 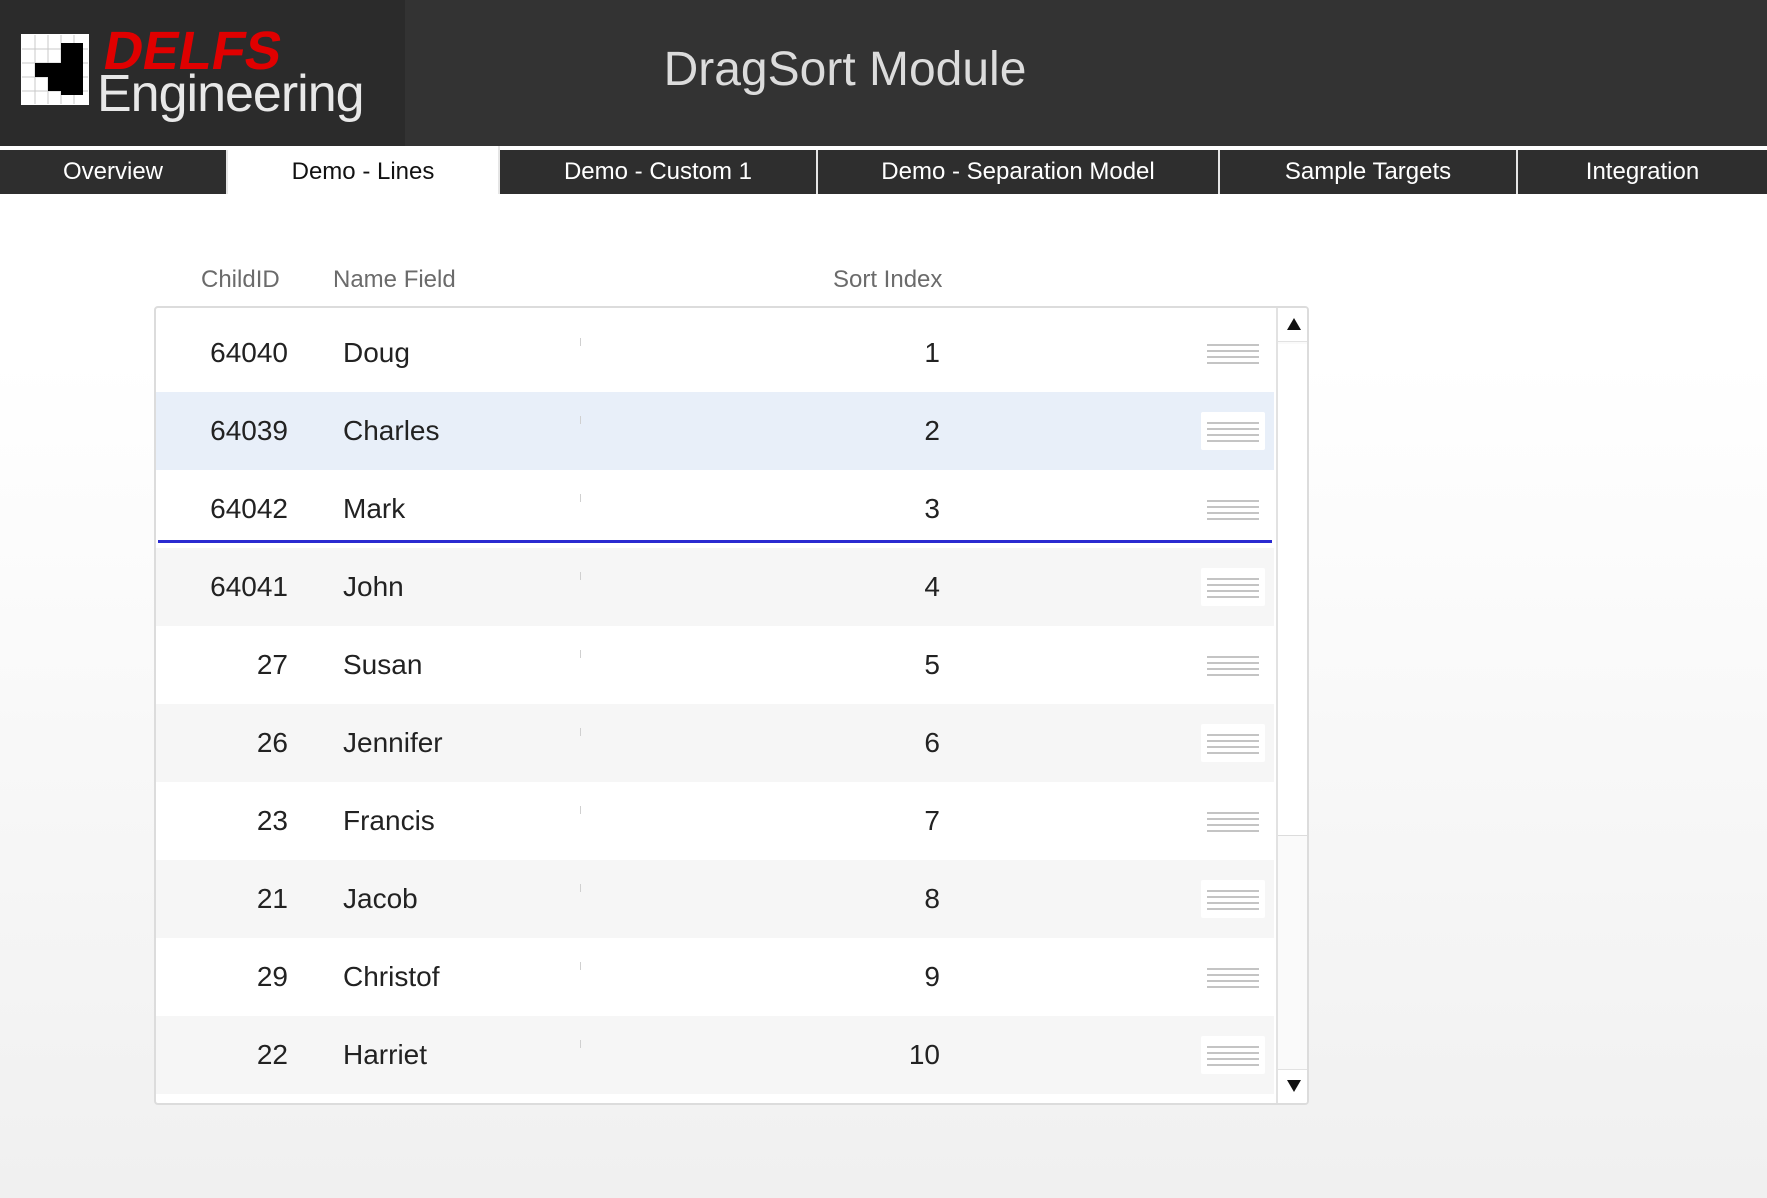 I want to click on cell-child-id: 27, so click(x=272, y=664).